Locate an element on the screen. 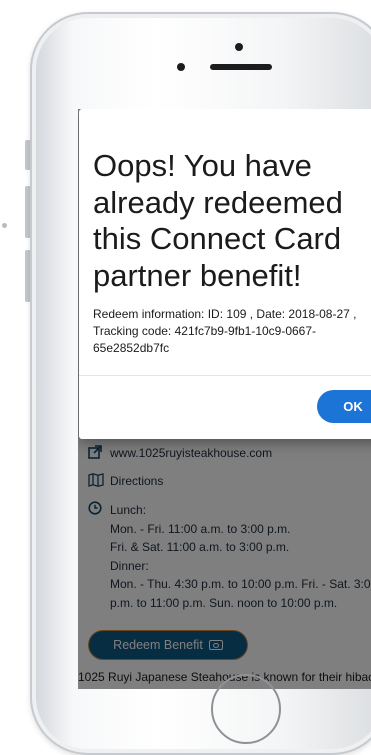 Image resolution: width=371 pixels, height=755 pixels. front-camera is located at coordinates (239, 47).